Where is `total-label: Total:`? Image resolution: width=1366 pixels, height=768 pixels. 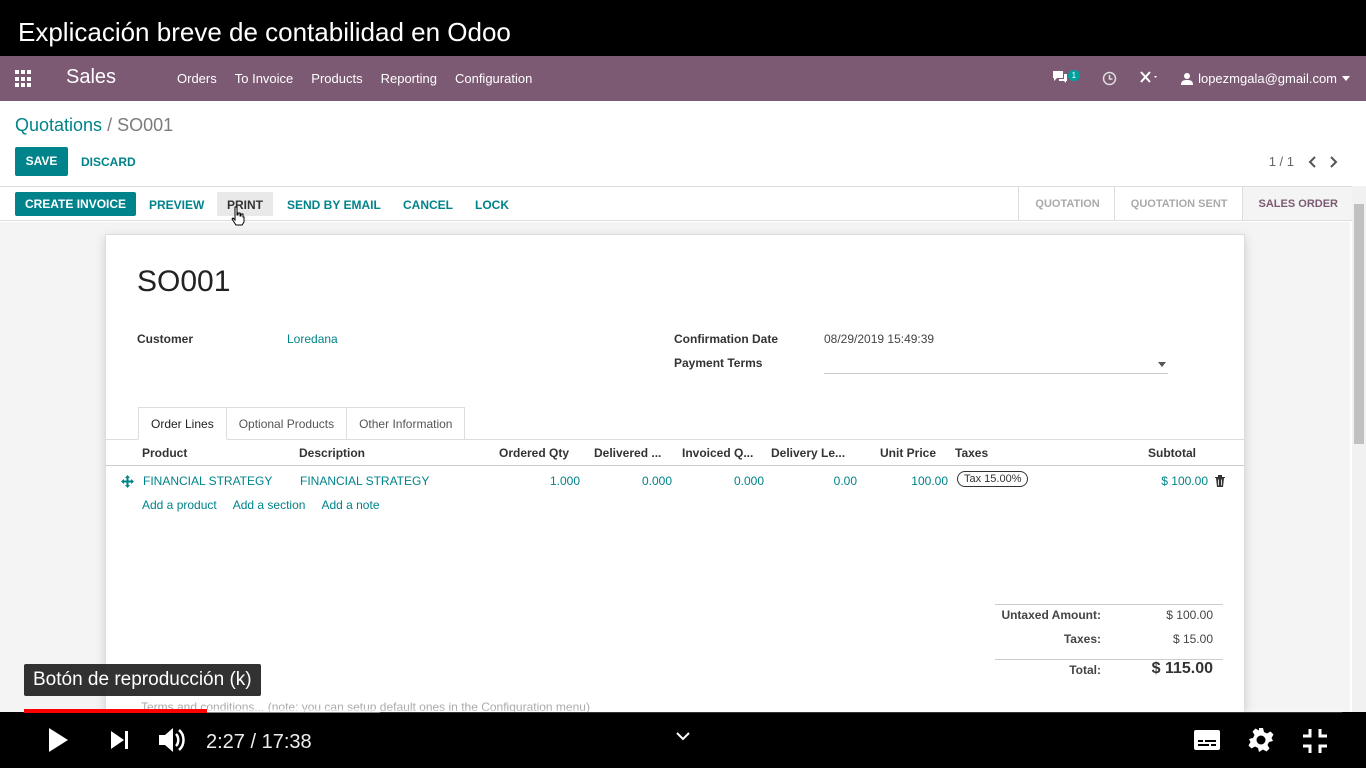 total-label: Total: is located at coordinates (1085, 670).